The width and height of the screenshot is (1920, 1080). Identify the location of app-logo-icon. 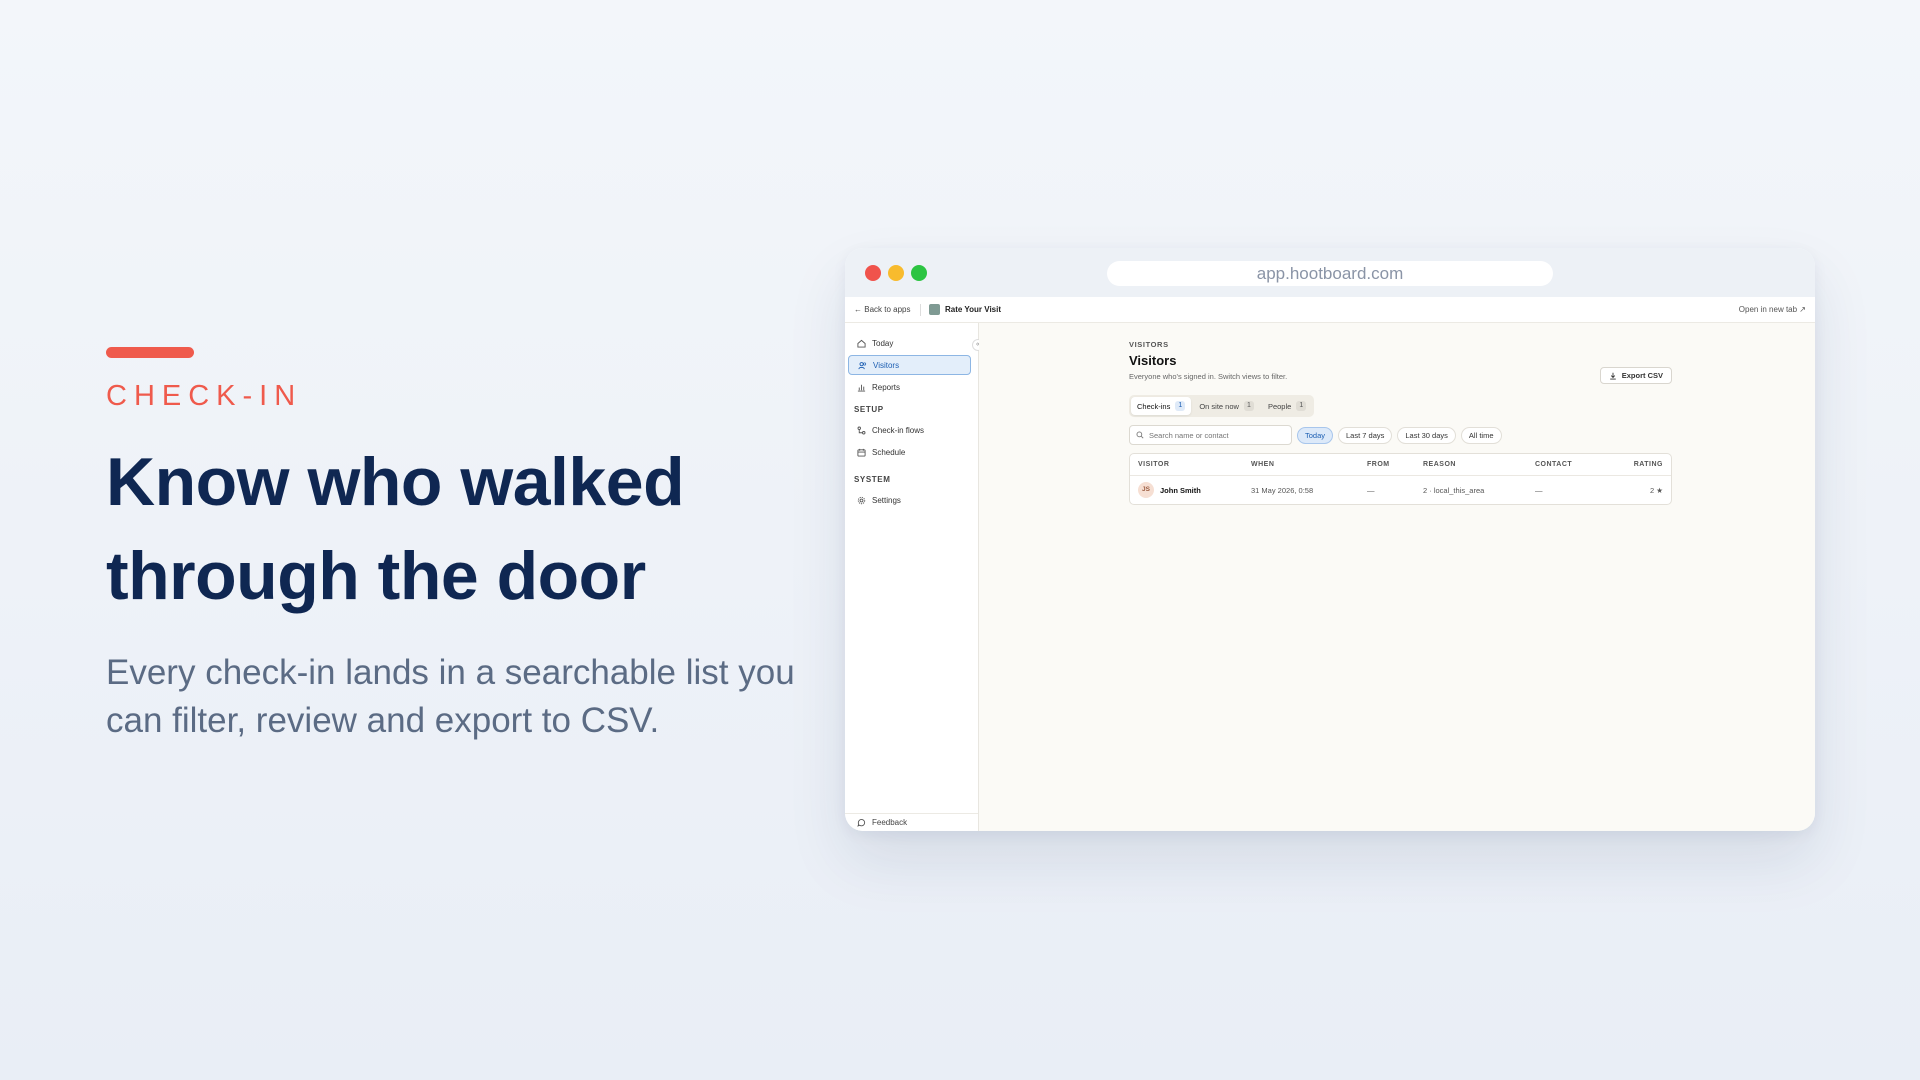
(934, 309).